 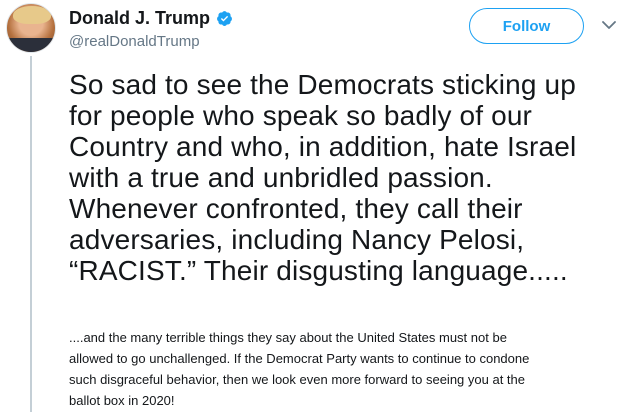 I want to click on author-name-row: Donald J. Trump, so click(x=151, y=18).